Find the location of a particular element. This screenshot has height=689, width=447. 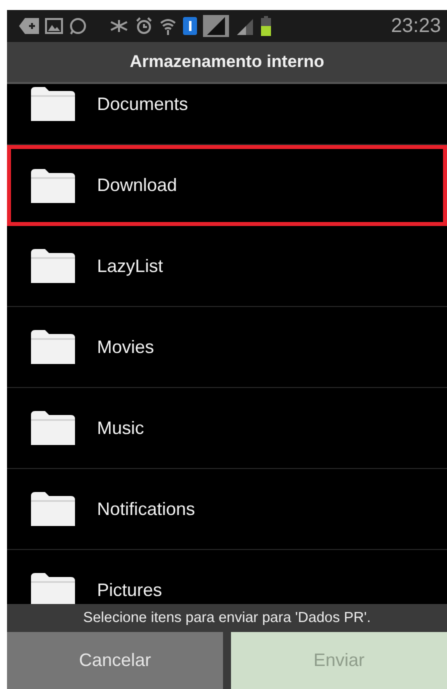

clock-time: 23:23 is located at coordinates (415, 26).